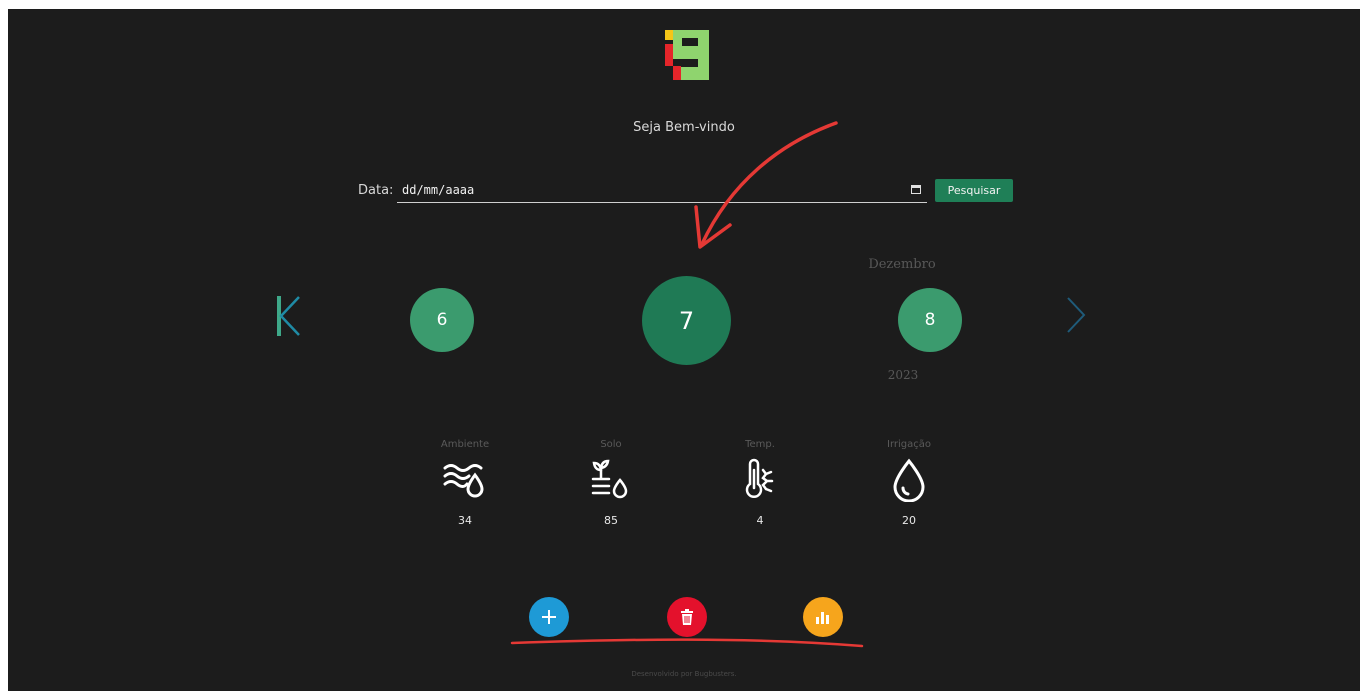 The image size is (1364, 691). What do you see at coordinates (609, 479) in the screenshot?
I see `soil-moisture-icon` at bounding box center [609, 479].